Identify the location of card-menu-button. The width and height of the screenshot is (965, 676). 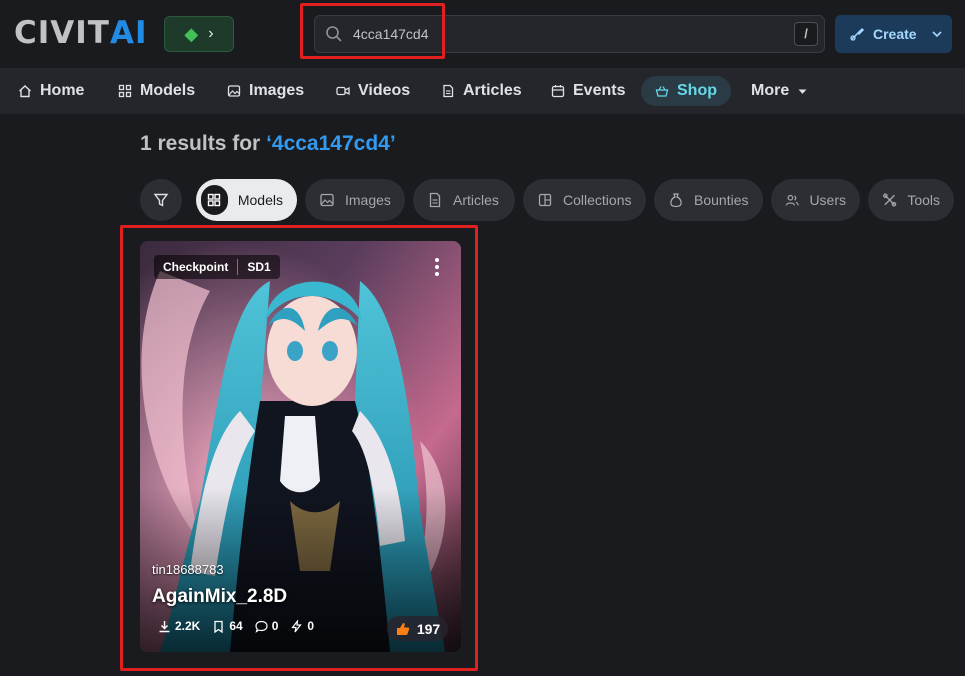
(437, 267).